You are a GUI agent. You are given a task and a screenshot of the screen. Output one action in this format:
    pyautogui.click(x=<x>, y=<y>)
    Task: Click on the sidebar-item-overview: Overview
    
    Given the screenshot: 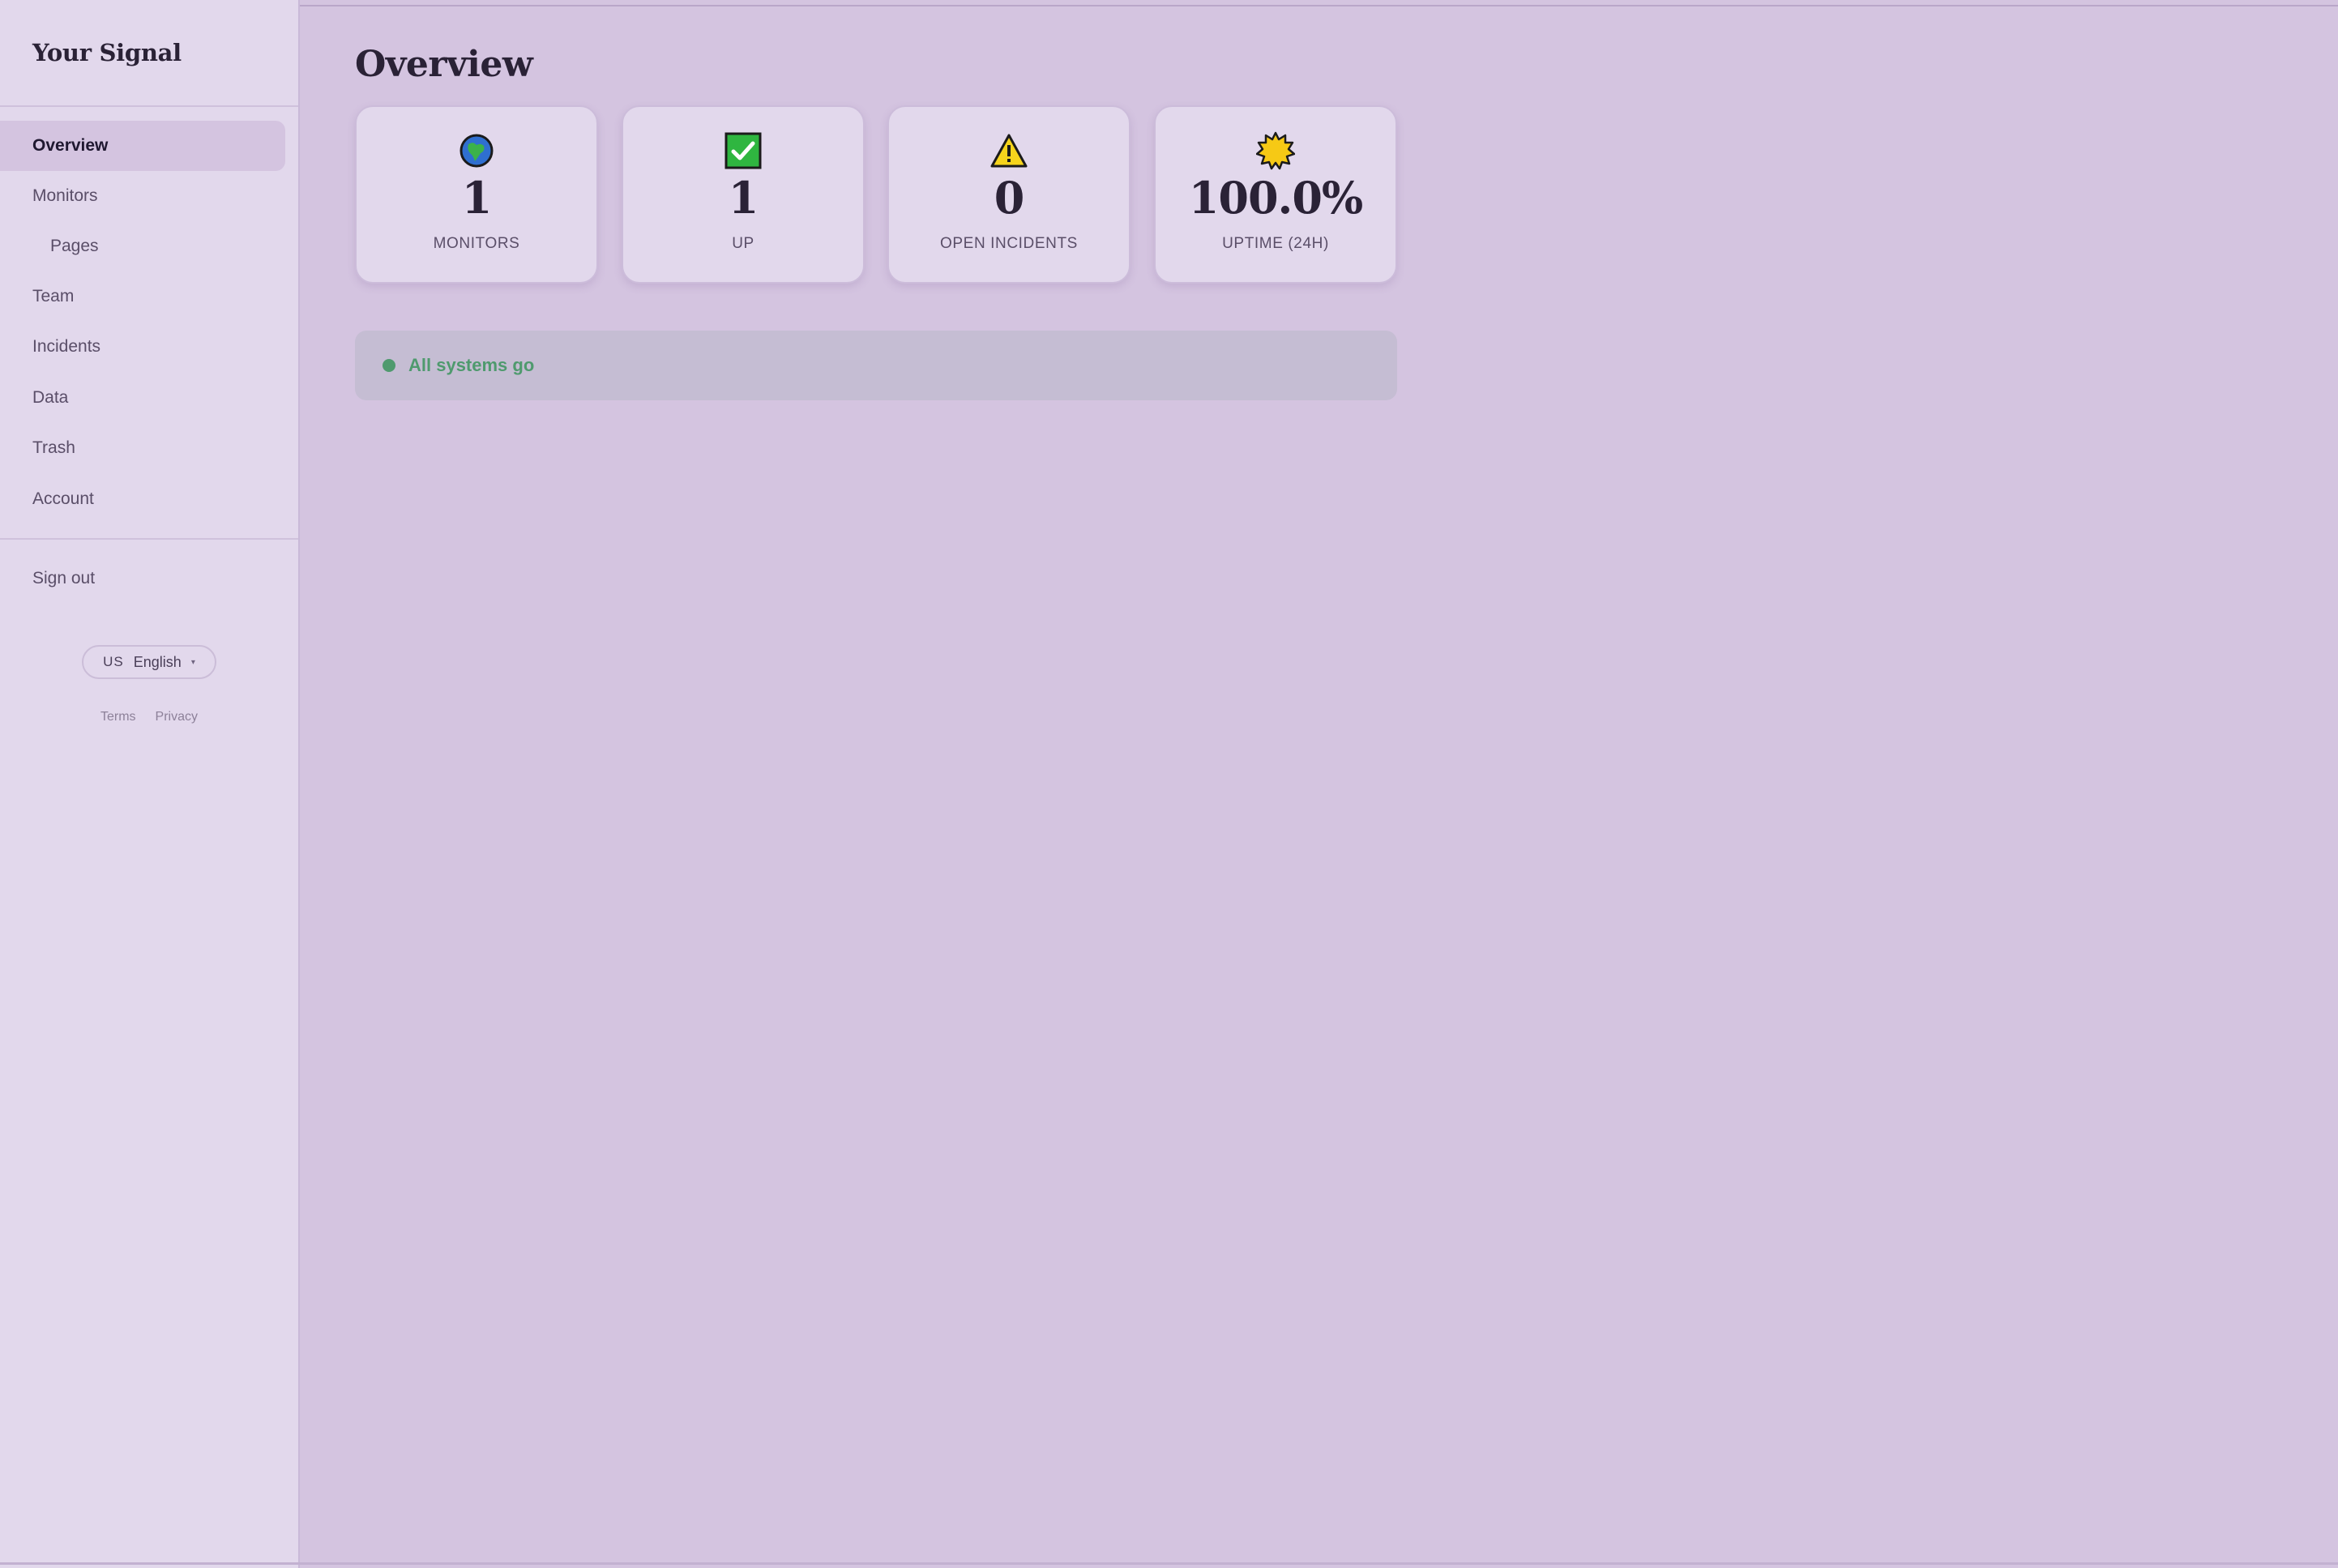 What is the action you would take?
    pyautogui.click(x=142, y=146)
    